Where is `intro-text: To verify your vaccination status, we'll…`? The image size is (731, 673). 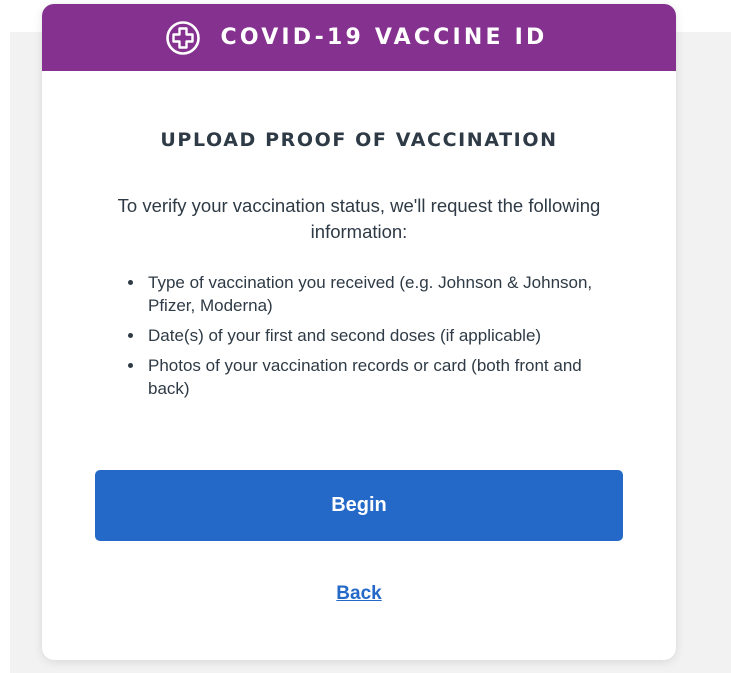 intro-text: To verify your vaccination status, we'll… is located at coordinates (359, 218).